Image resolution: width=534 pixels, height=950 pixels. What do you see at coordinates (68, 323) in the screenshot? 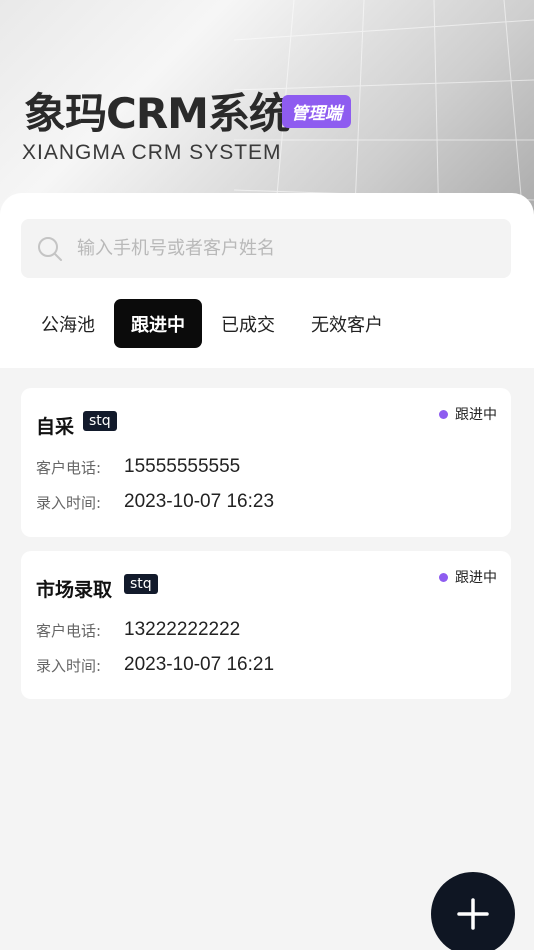
I see `tab-public-pool: 公海池` at bounding box center [68, 323].